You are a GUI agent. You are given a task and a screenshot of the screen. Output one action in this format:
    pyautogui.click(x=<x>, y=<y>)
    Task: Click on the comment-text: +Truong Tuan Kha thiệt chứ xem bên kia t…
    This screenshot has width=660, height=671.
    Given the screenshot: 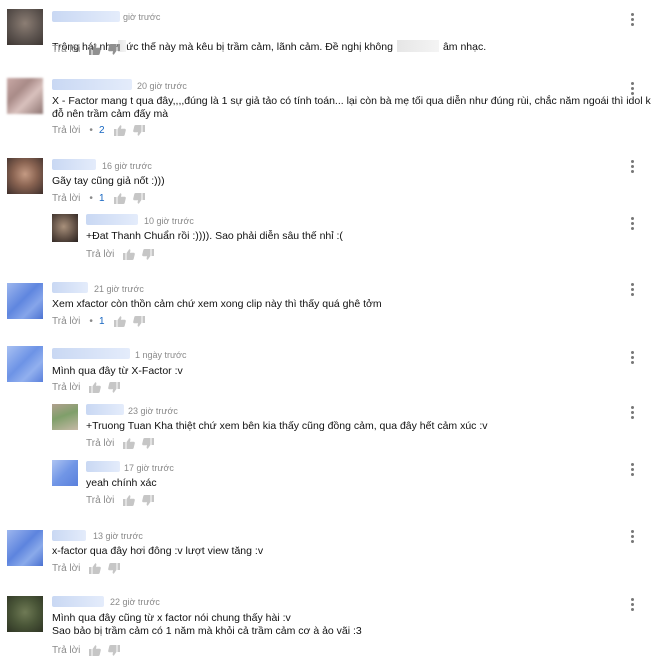 What is the action you would take?
    pyautogui.click(x=287, y=426)
    